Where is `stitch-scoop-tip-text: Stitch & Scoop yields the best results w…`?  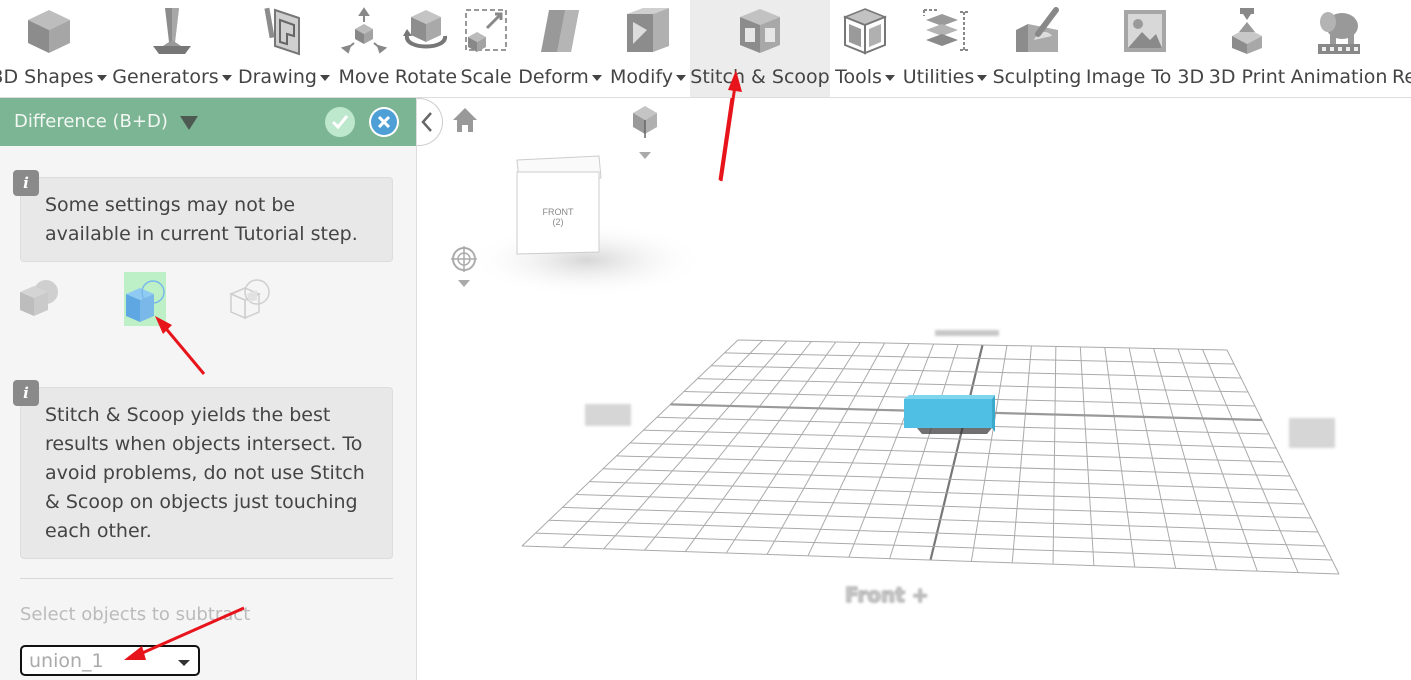
stitch-scoop-tip-text: Stitch & Scoop yields the best results w… is located at coordinates (205, 473).